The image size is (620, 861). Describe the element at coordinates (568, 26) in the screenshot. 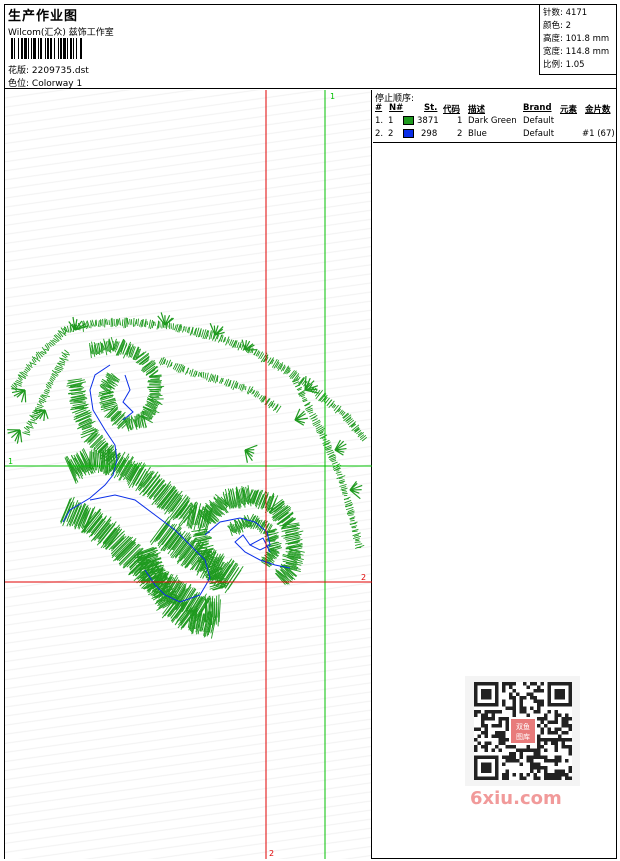

I see `stat-value: 2` at that location.